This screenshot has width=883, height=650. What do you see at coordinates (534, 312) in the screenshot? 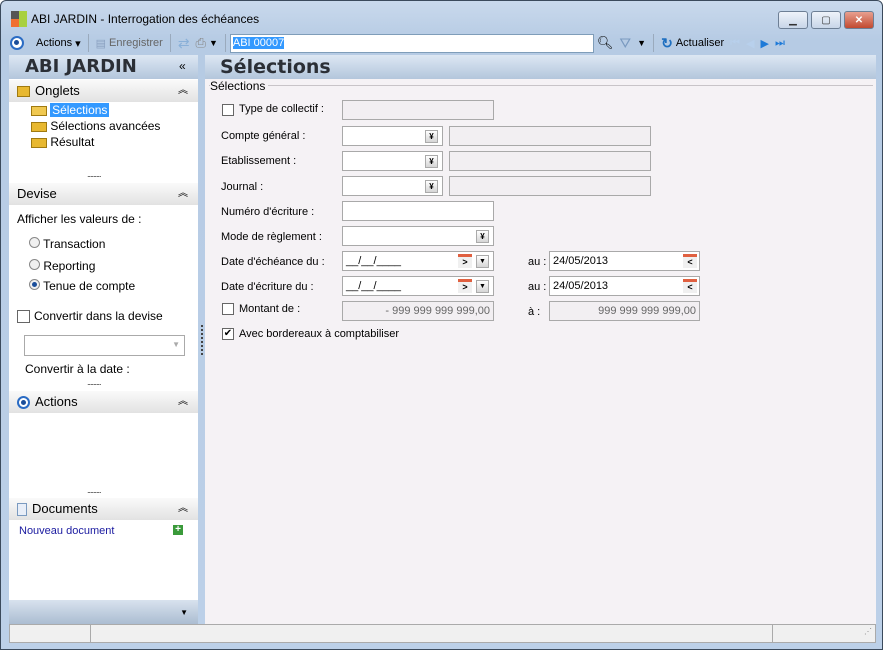
I see `montant-to-label: à :` at bounding box center [534, 312].